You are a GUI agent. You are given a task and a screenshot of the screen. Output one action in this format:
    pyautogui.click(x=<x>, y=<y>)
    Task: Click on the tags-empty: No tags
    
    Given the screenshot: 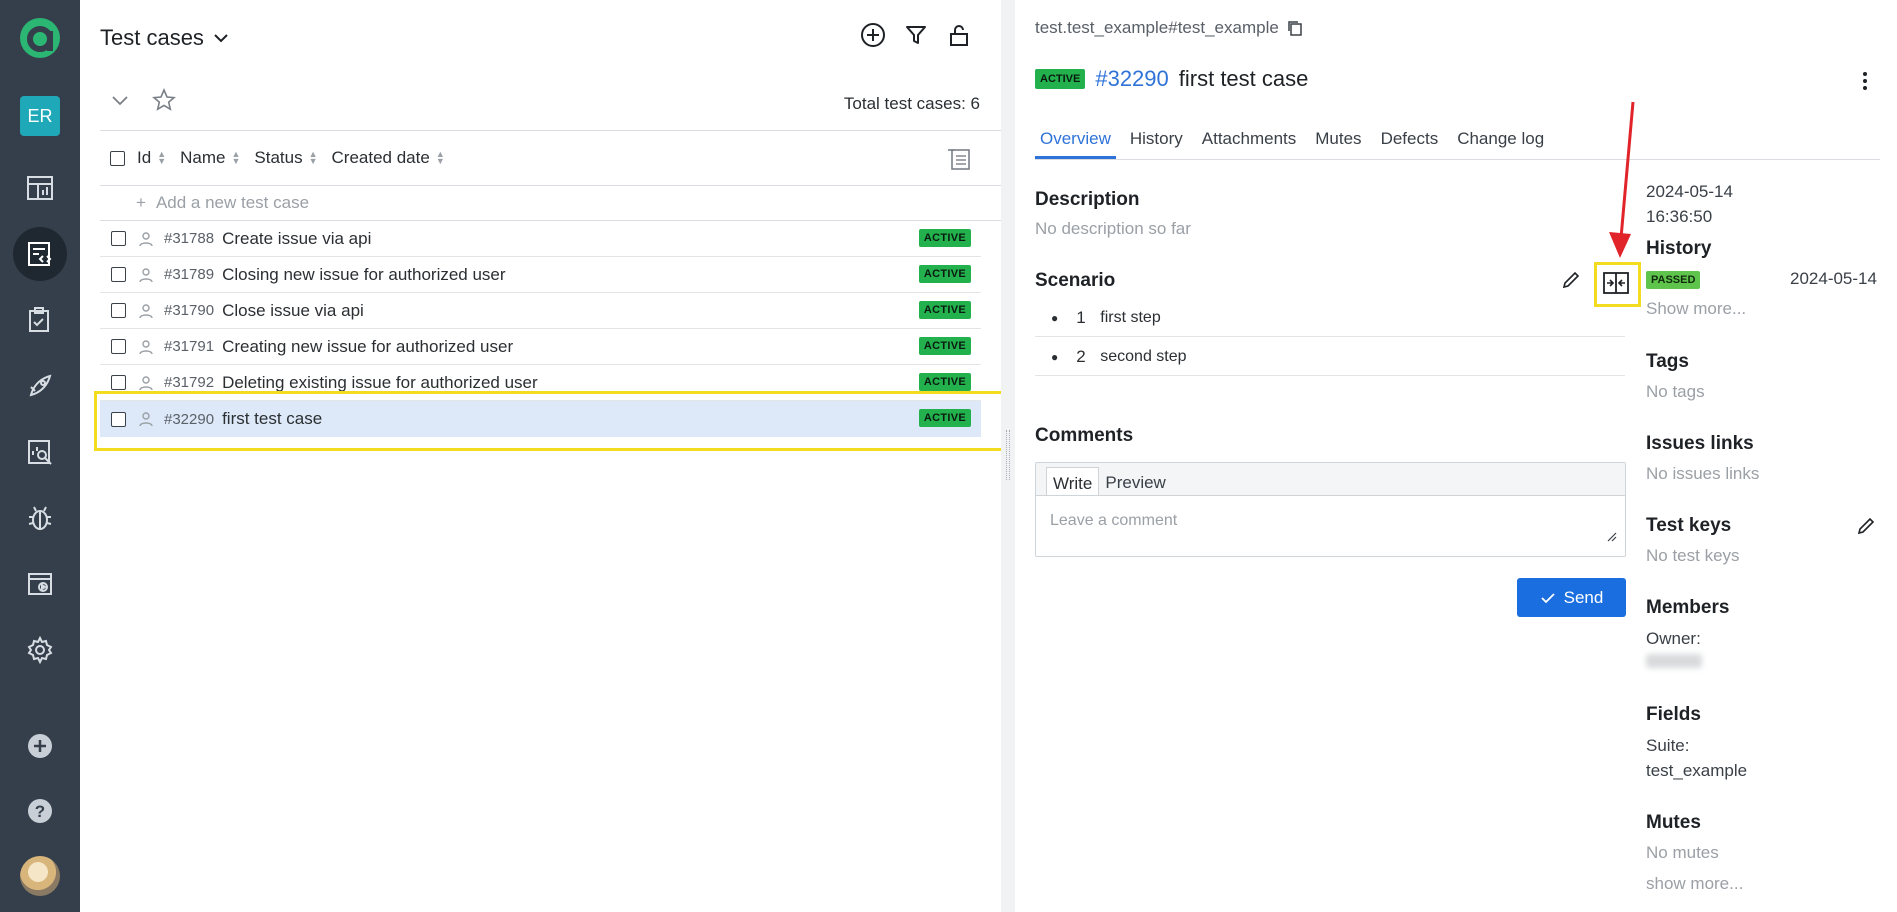 What is the action you would take?
    pyautogui.click(x=1675, y=391)
    